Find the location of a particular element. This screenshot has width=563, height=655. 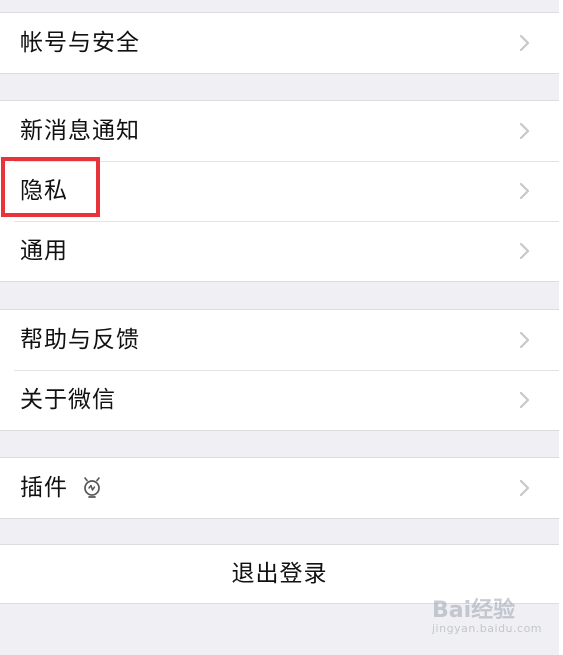

settings-item-label: 插件 is located at coordinates (44, 488).